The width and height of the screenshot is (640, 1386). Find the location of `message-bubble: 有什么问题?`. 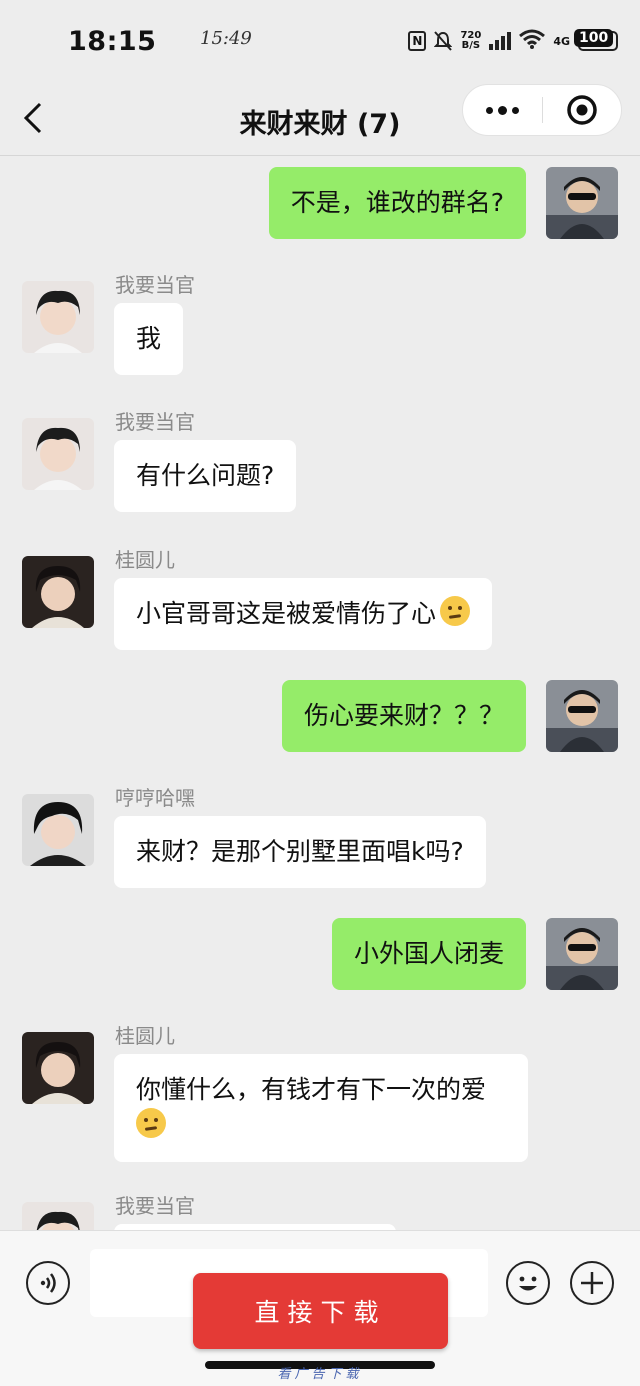

message-bubble: 有什么问题? is located at coordinates (205, 476).